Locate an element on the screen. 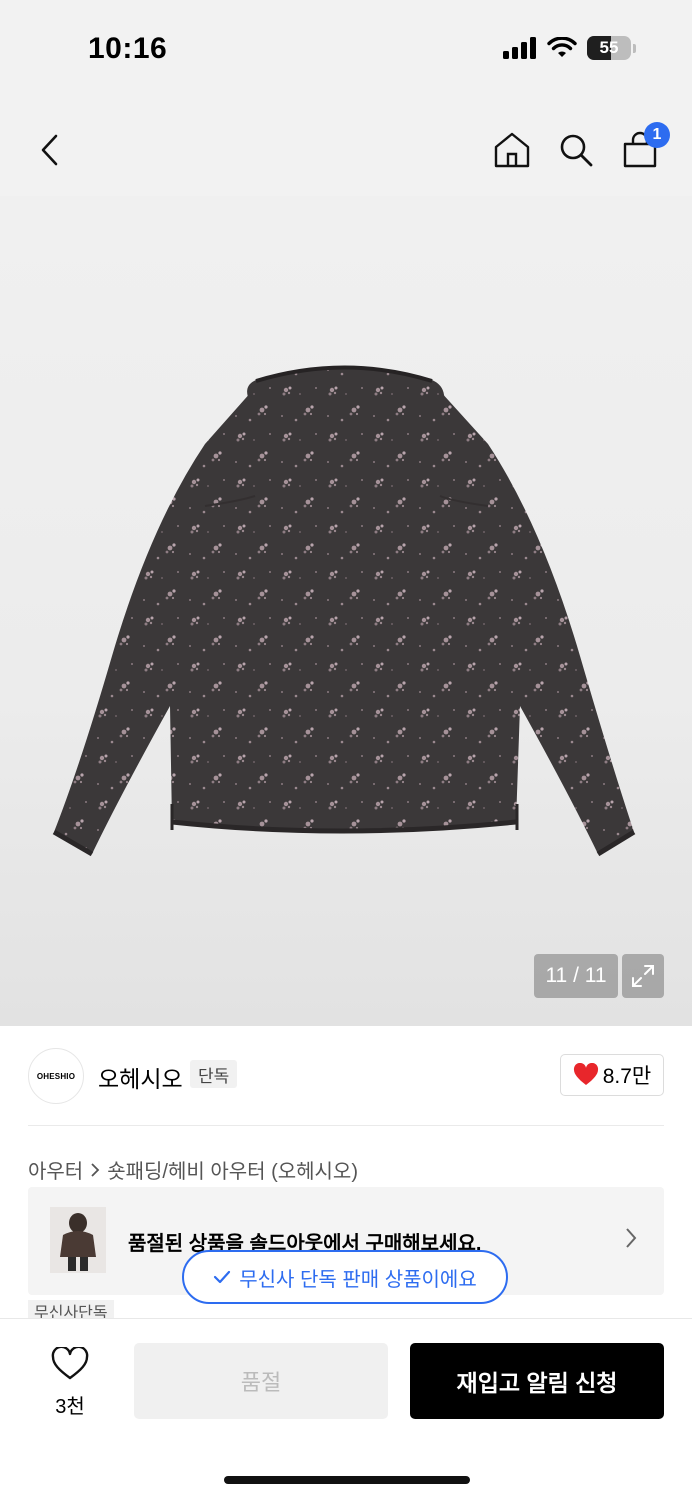  tooltip-text: 무신사 단독 판매 상품이에요 is located at coordinates (358, 1279).